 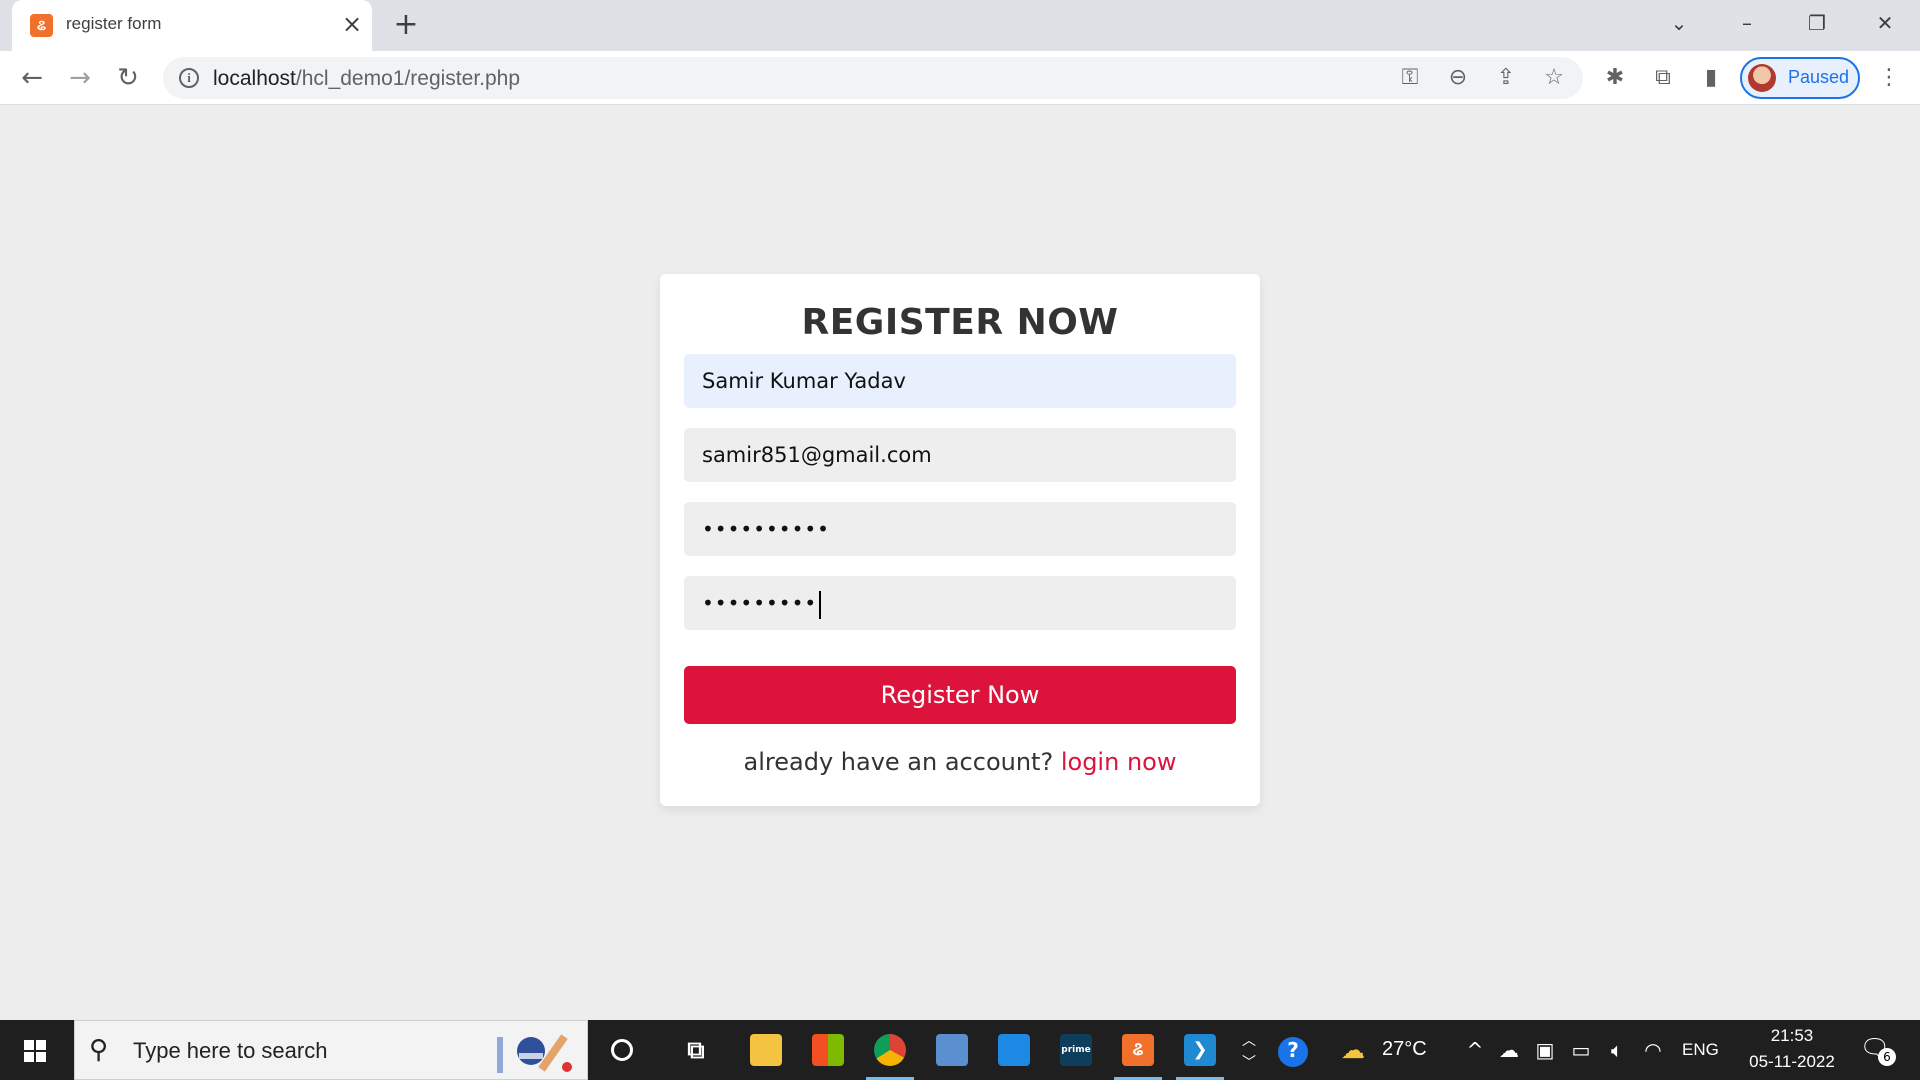 What do you see at coordinates (1581, 1050) in the screenshot?
I see `battery-icon: ▭` at bounding box center [1581, 1050].